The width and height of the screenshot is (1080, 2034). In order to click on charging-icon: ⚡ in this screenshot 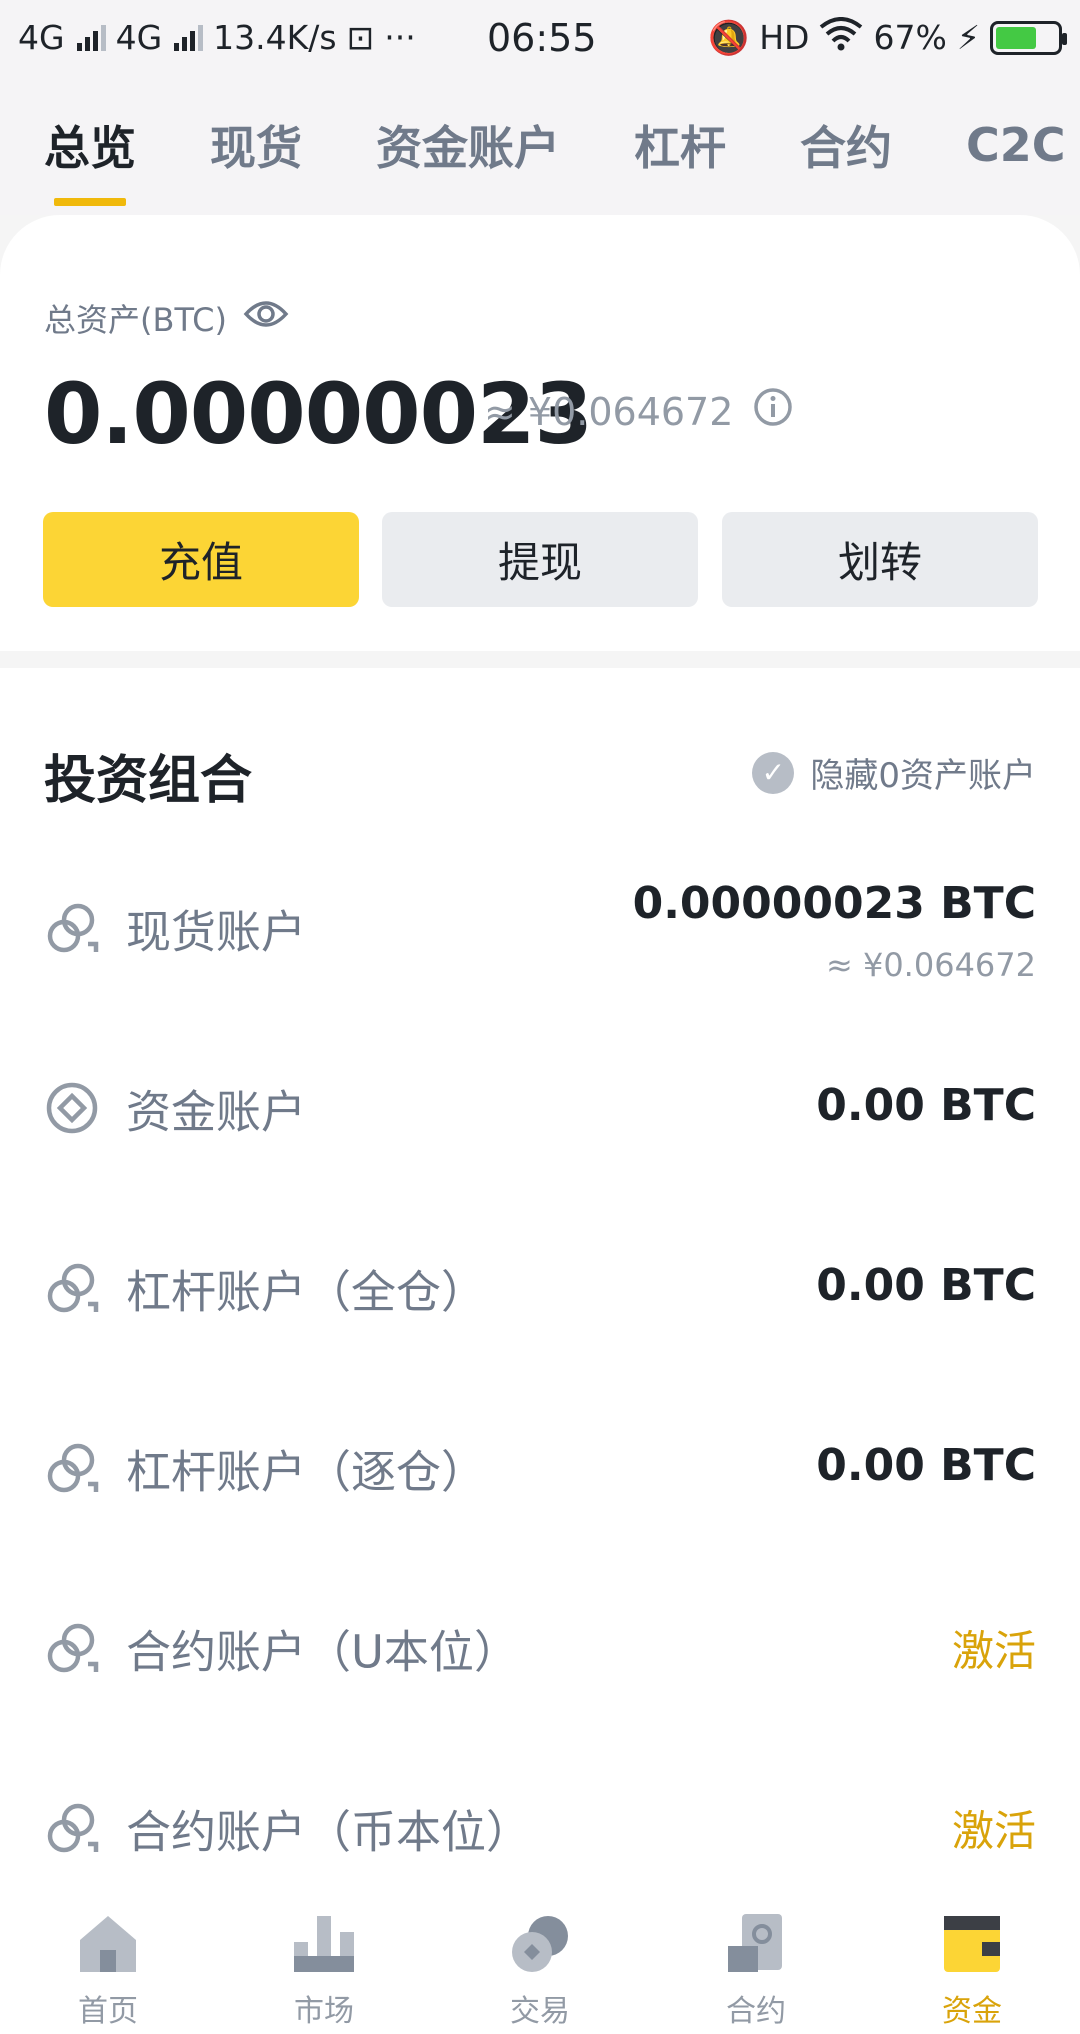, I will do `click(968, 37)`.